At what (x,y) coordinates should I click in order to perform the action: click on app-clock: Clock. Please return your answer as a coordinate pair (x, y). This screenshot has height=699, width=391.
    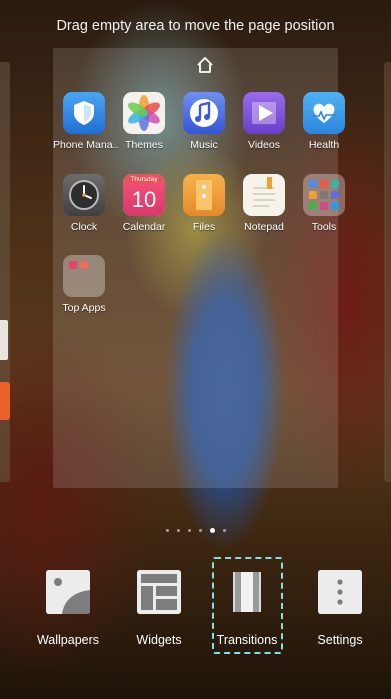
    Looking at the image, I should click on (84, 203).